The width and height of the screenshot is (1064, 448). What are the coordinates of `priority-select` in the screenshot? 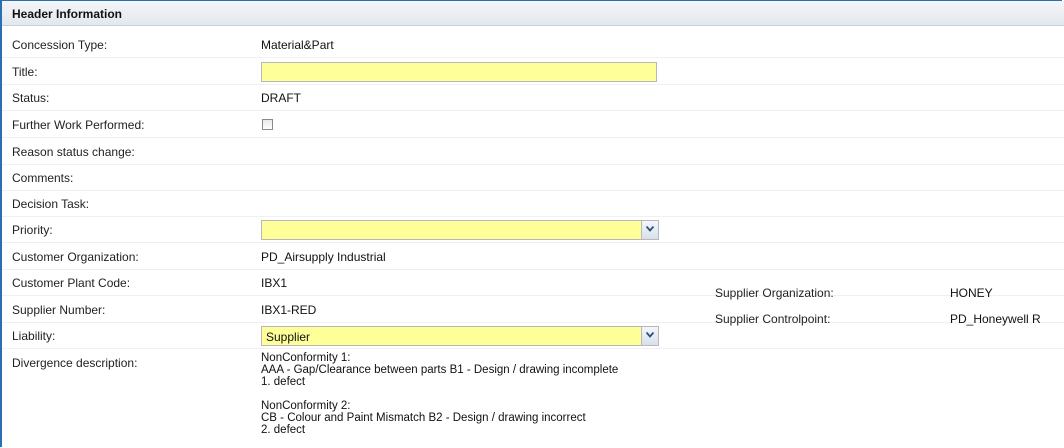 It's located at (460, 230).